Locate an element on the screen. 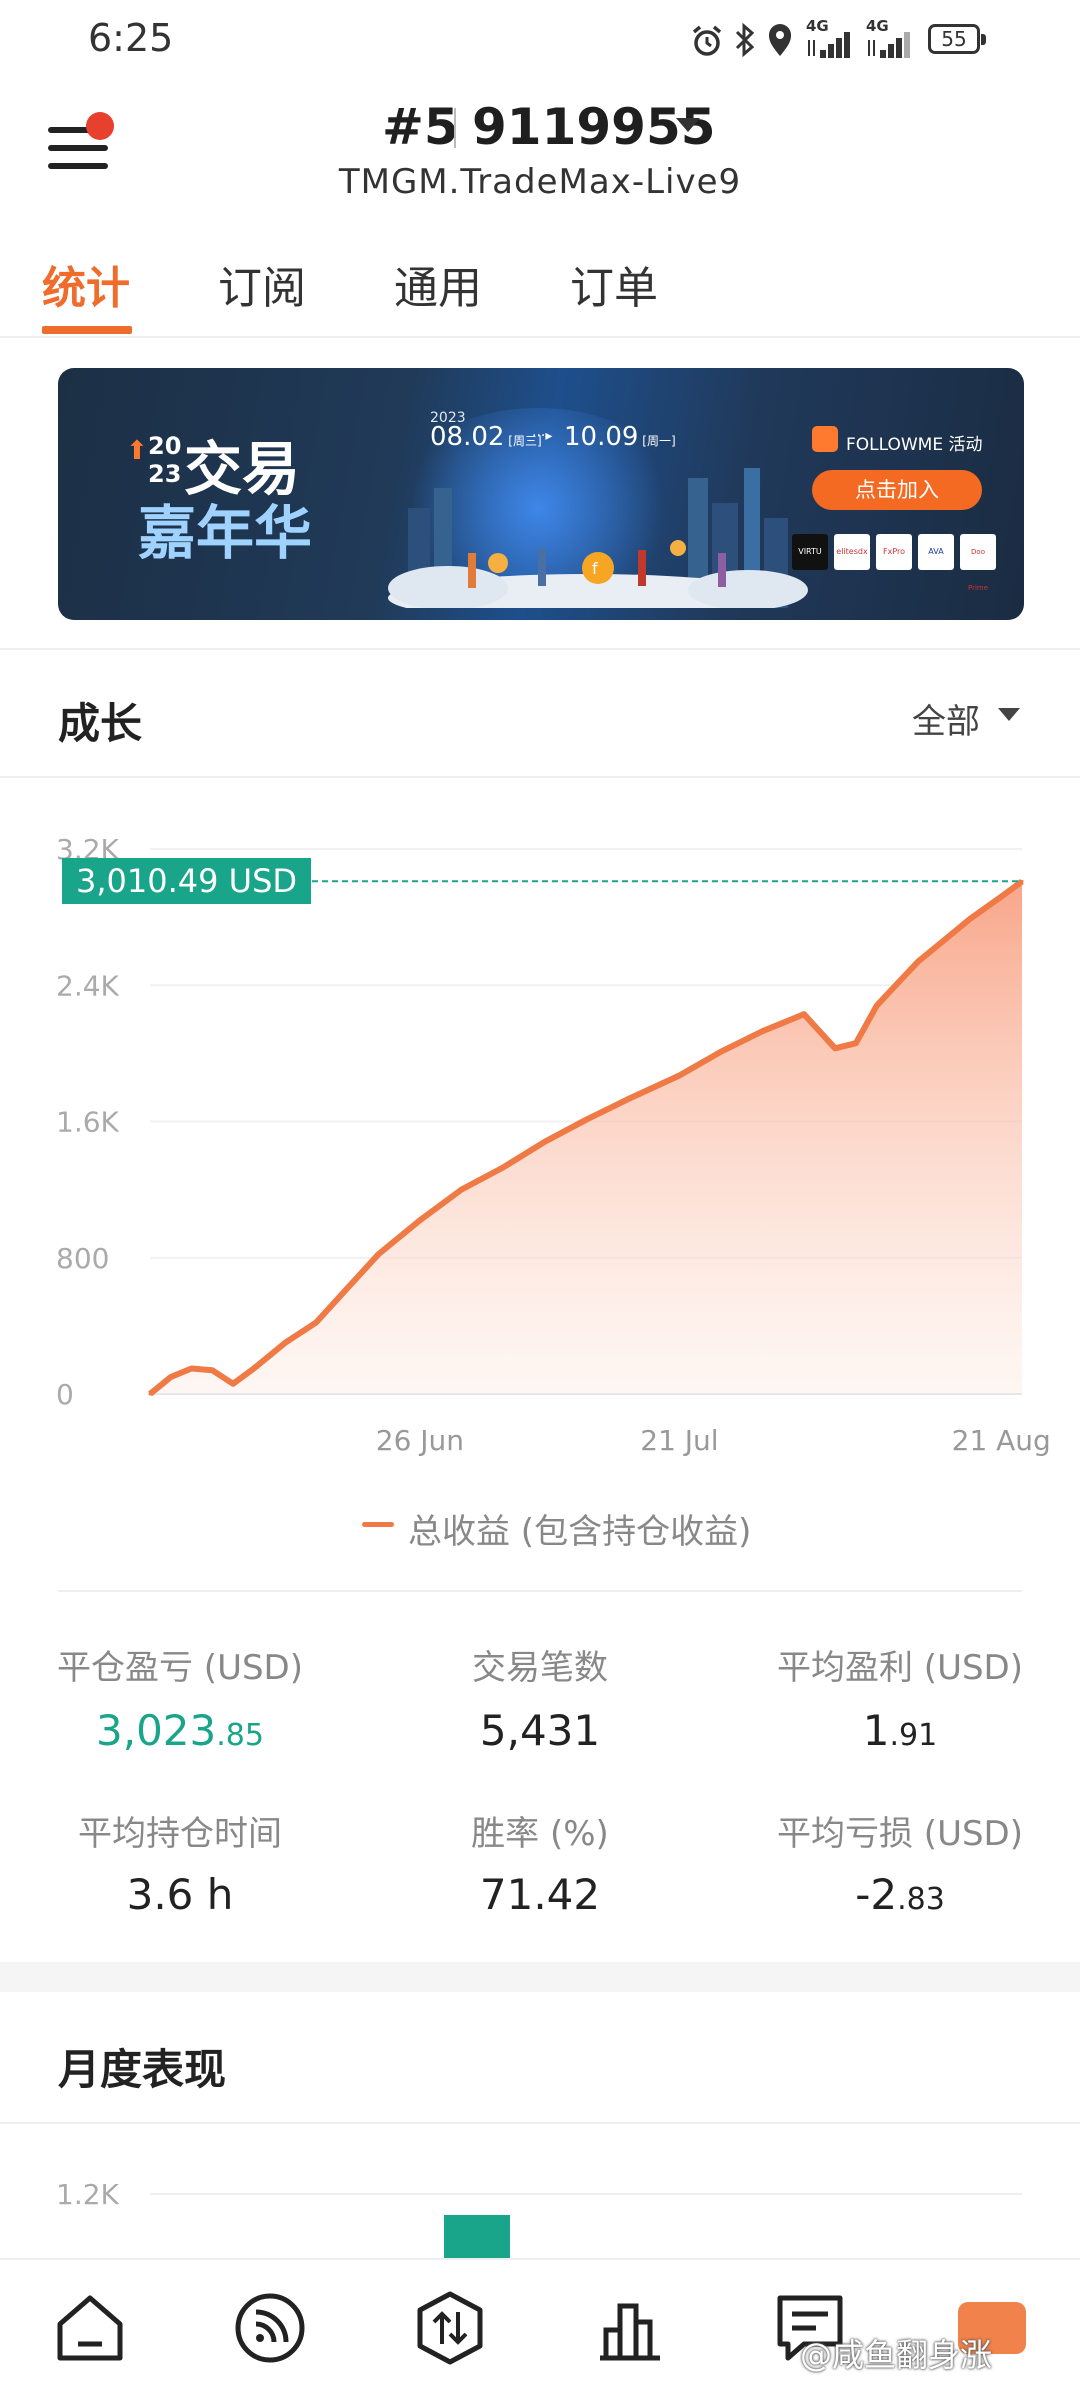 Image resolution: width=1080 pixels, height=2402 pixels. stat-value-avg-loss: -2.83 is located at coordinates (900, 1894).